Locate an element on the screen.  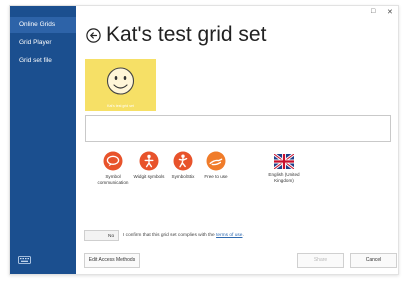
terms-of-use-link: terms of use is located at coordinates (229, 235).